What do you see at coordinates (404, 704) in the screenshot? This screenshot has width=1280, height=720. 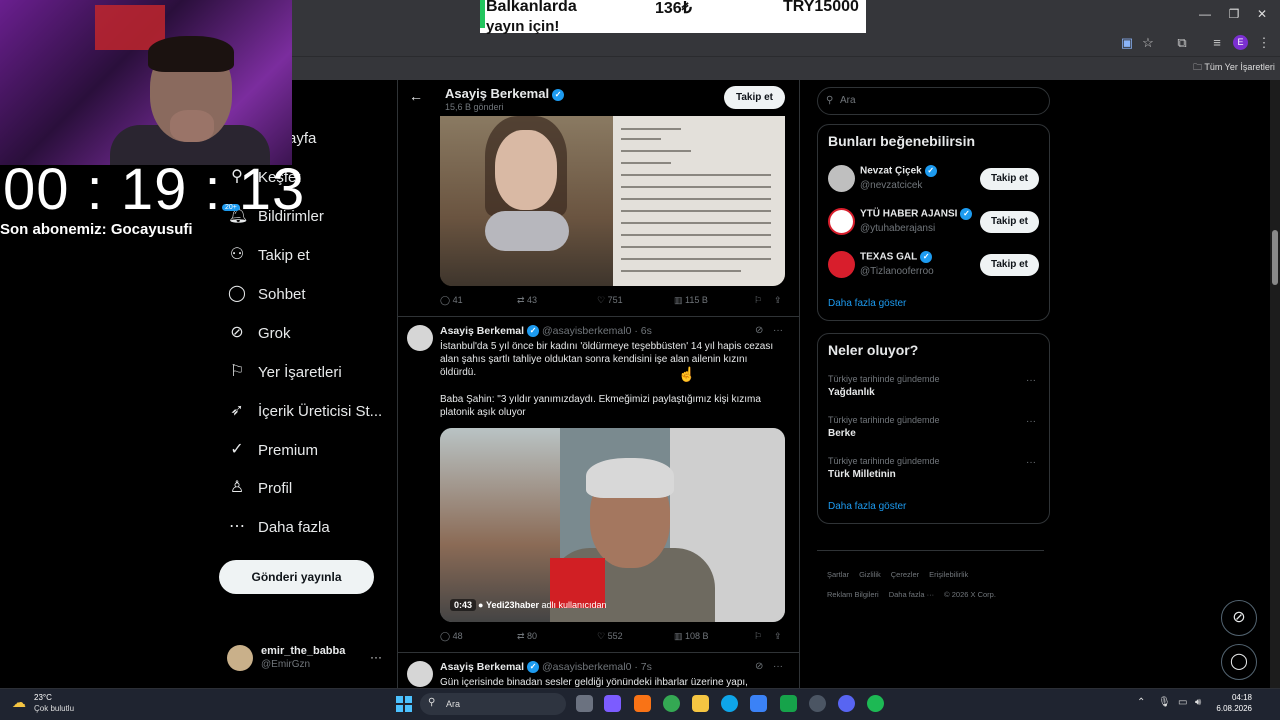 I see `windows-start-icon` at bounding box center [404, 704].